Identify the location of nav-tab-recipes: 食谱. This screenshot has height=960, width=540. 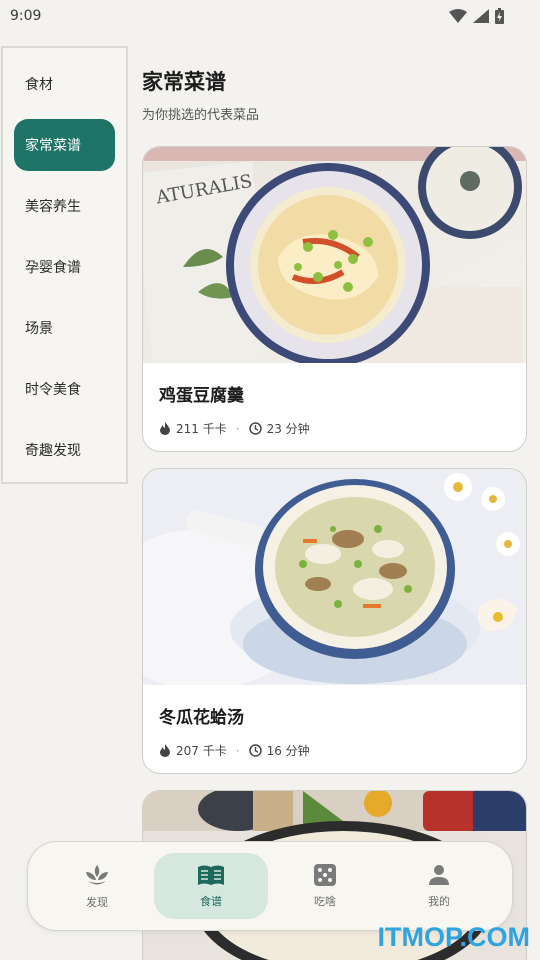
(211, 886).